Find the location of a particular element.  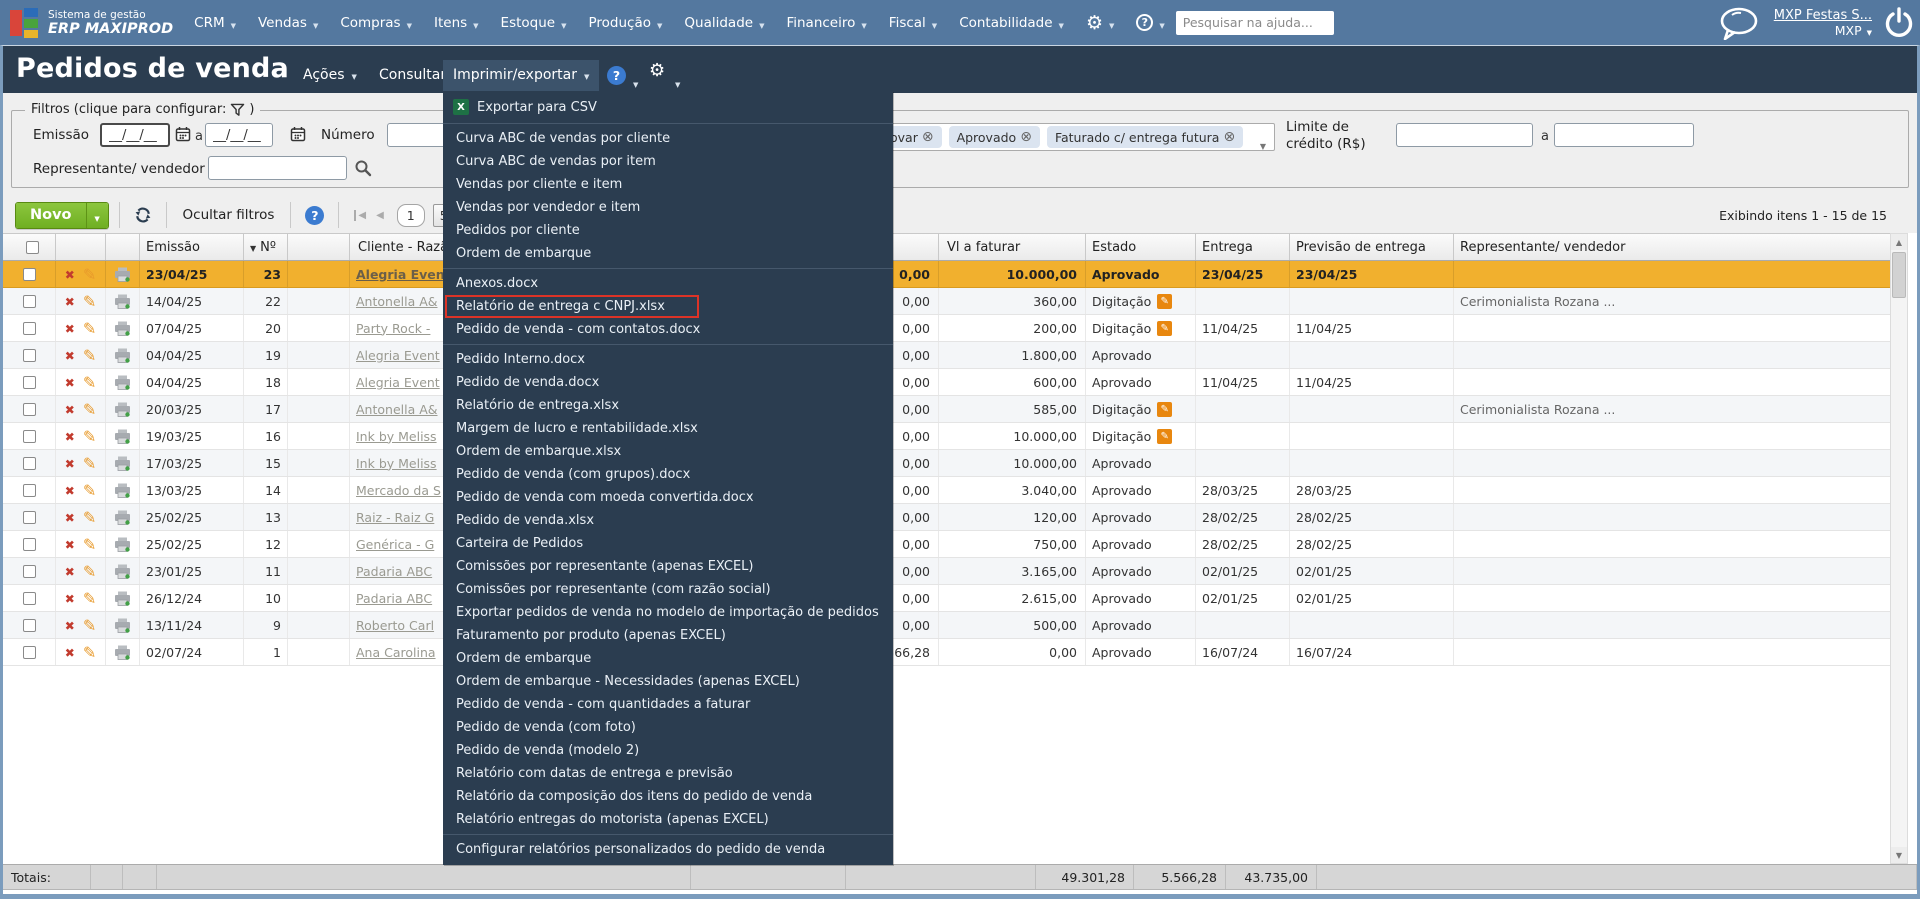

top-menu-item: Qualidade is located at coordinates (724, 22).